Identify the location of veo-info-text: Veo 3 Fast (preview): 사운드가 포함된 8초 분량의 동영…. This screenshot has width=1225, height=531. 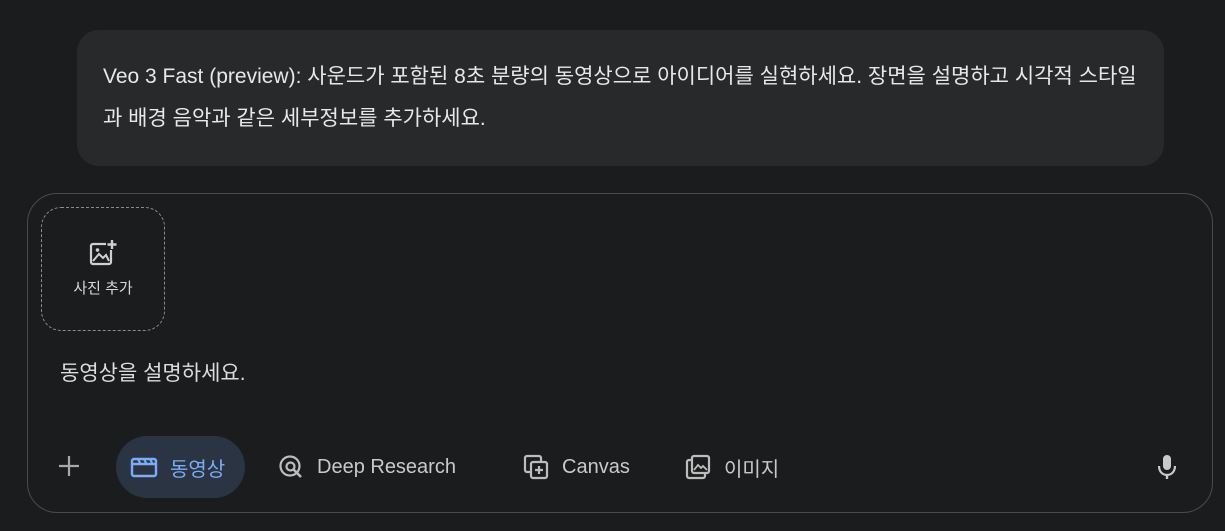
(620, 97).